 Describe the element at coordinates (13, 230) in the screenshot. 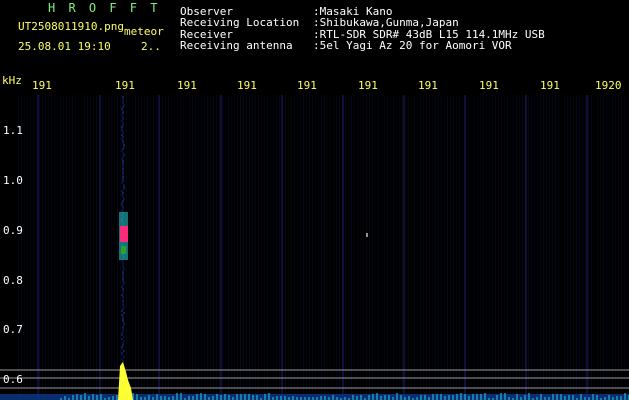

I see `y-tick: 0.9` at that location.